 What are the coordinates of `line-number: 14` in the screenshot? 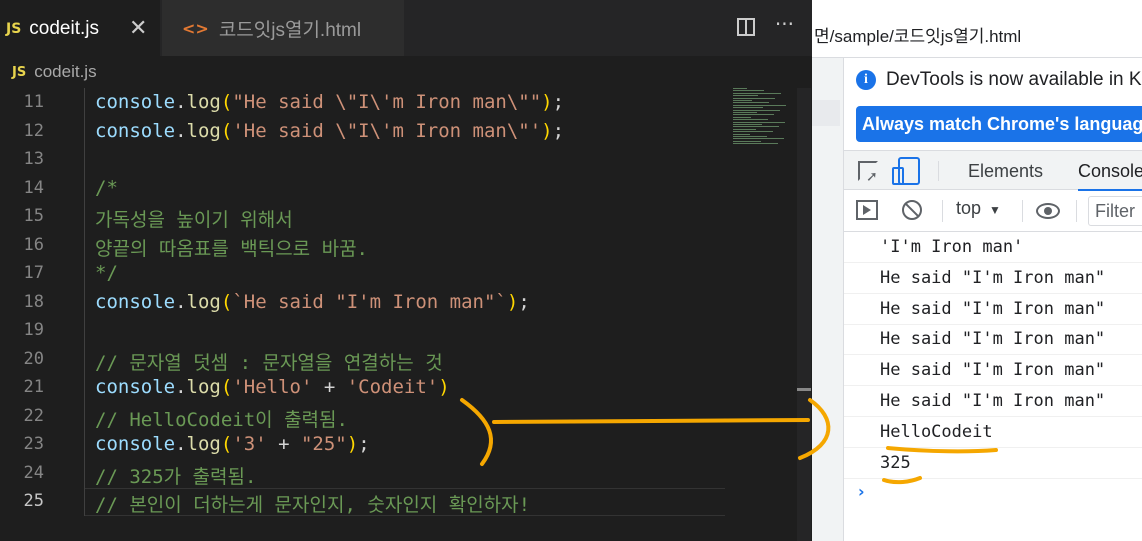 It's located at (33, 187).